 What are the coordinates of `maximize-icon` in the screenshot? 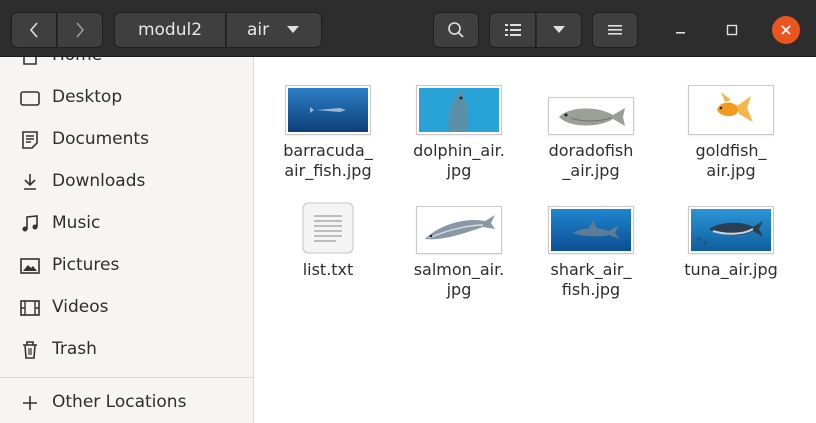 It's located at (732, 30).